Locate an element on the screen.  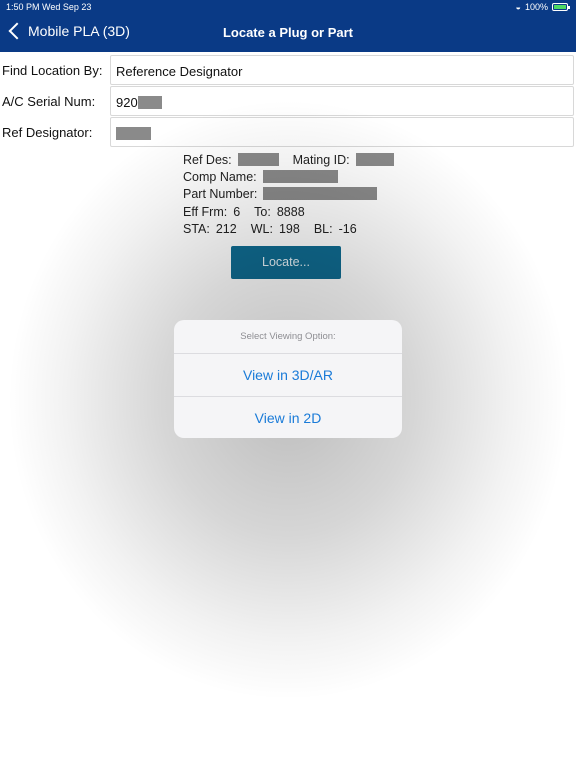
serial-num-label: A/C Serial Num: is located at coordinates (49, 101).